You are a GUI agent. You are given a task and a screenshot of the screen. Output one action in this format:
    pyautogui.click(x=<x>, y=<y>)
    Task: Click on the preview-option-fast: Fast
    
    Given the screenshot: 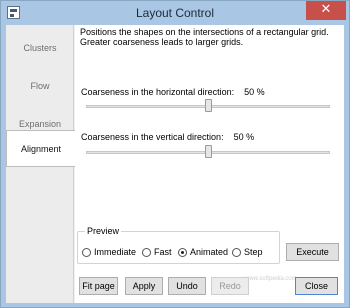 What is the action you would take?
    pyautogui.click(x=157, y=252)
    